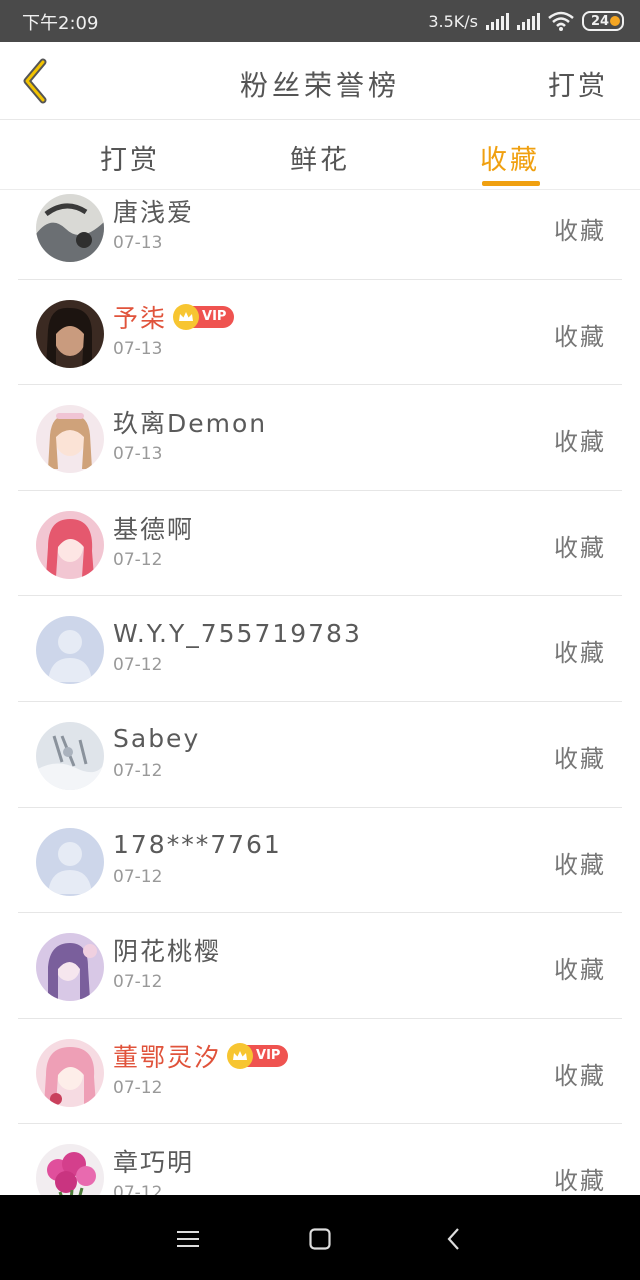 This screenshot has width=640, height=1280. I want to click on fan-name: 唐浅爱, so click(154, 212).